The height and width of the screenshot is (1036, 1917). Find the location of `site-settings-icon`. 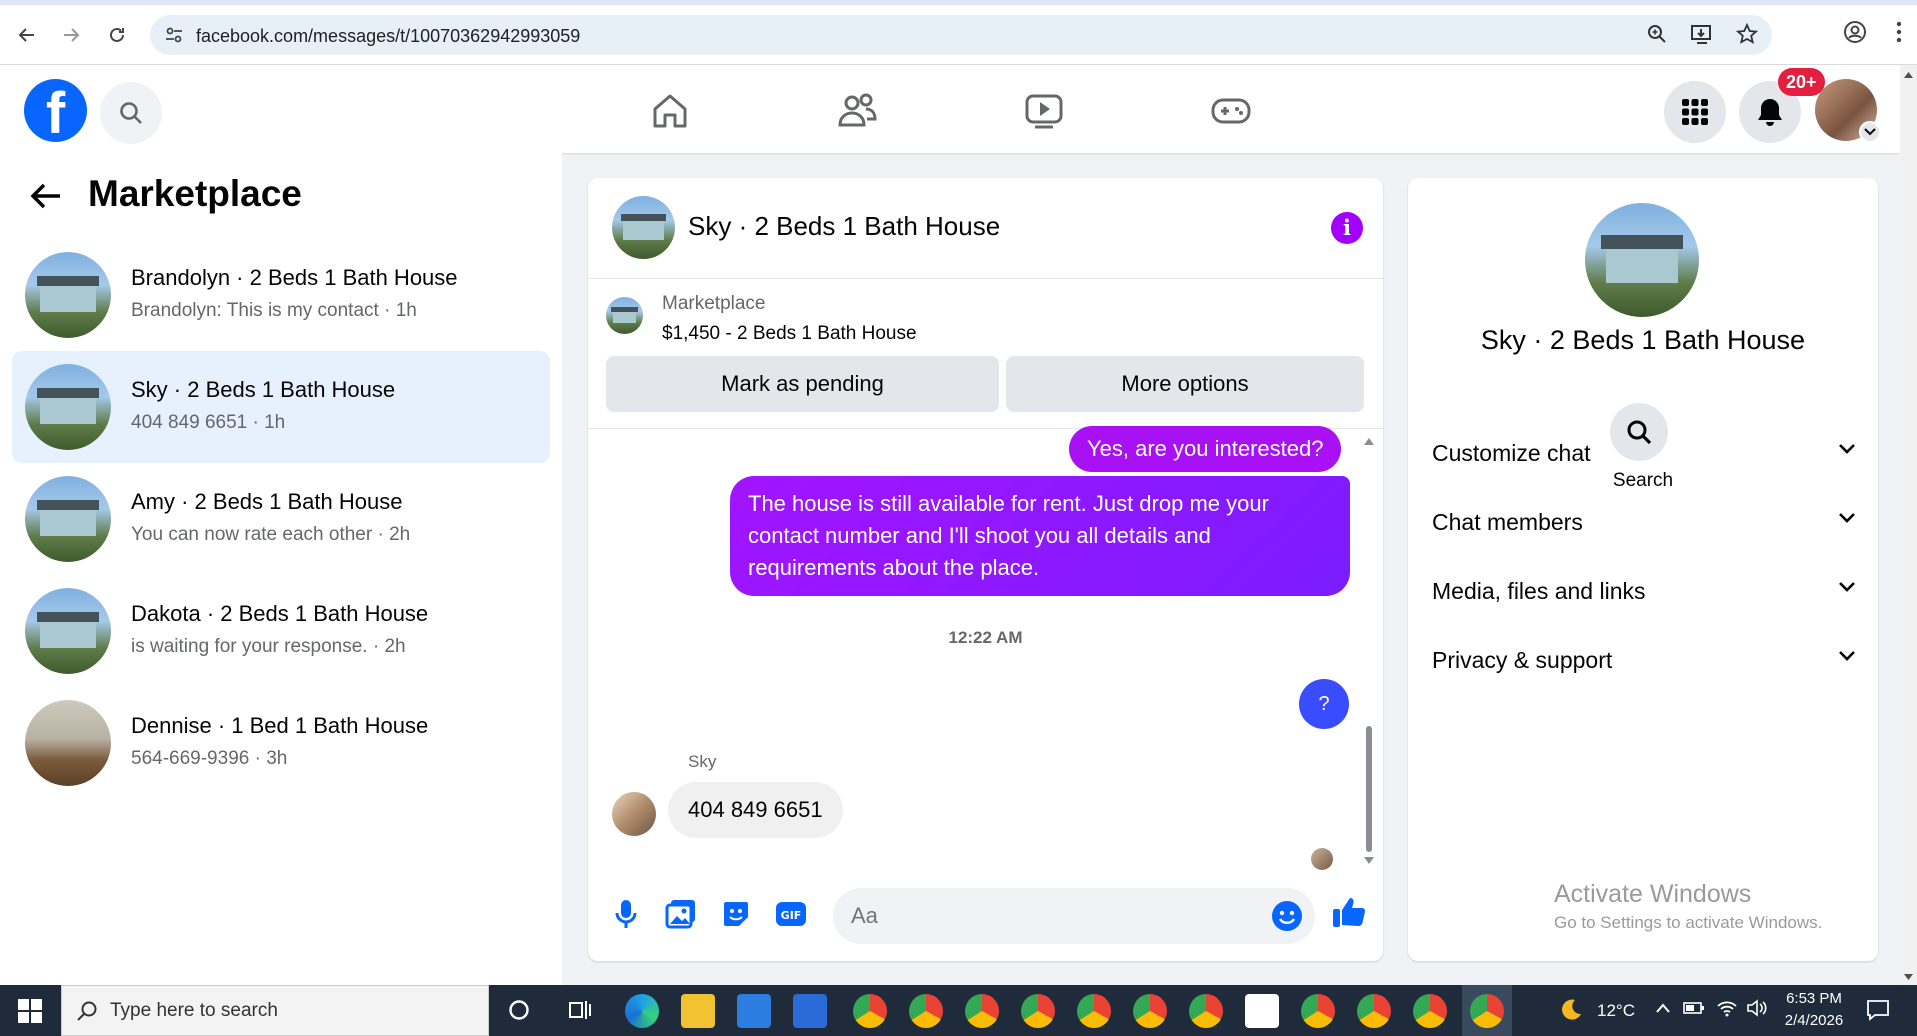

site-settings-icon is located at coordinates (174, 37).